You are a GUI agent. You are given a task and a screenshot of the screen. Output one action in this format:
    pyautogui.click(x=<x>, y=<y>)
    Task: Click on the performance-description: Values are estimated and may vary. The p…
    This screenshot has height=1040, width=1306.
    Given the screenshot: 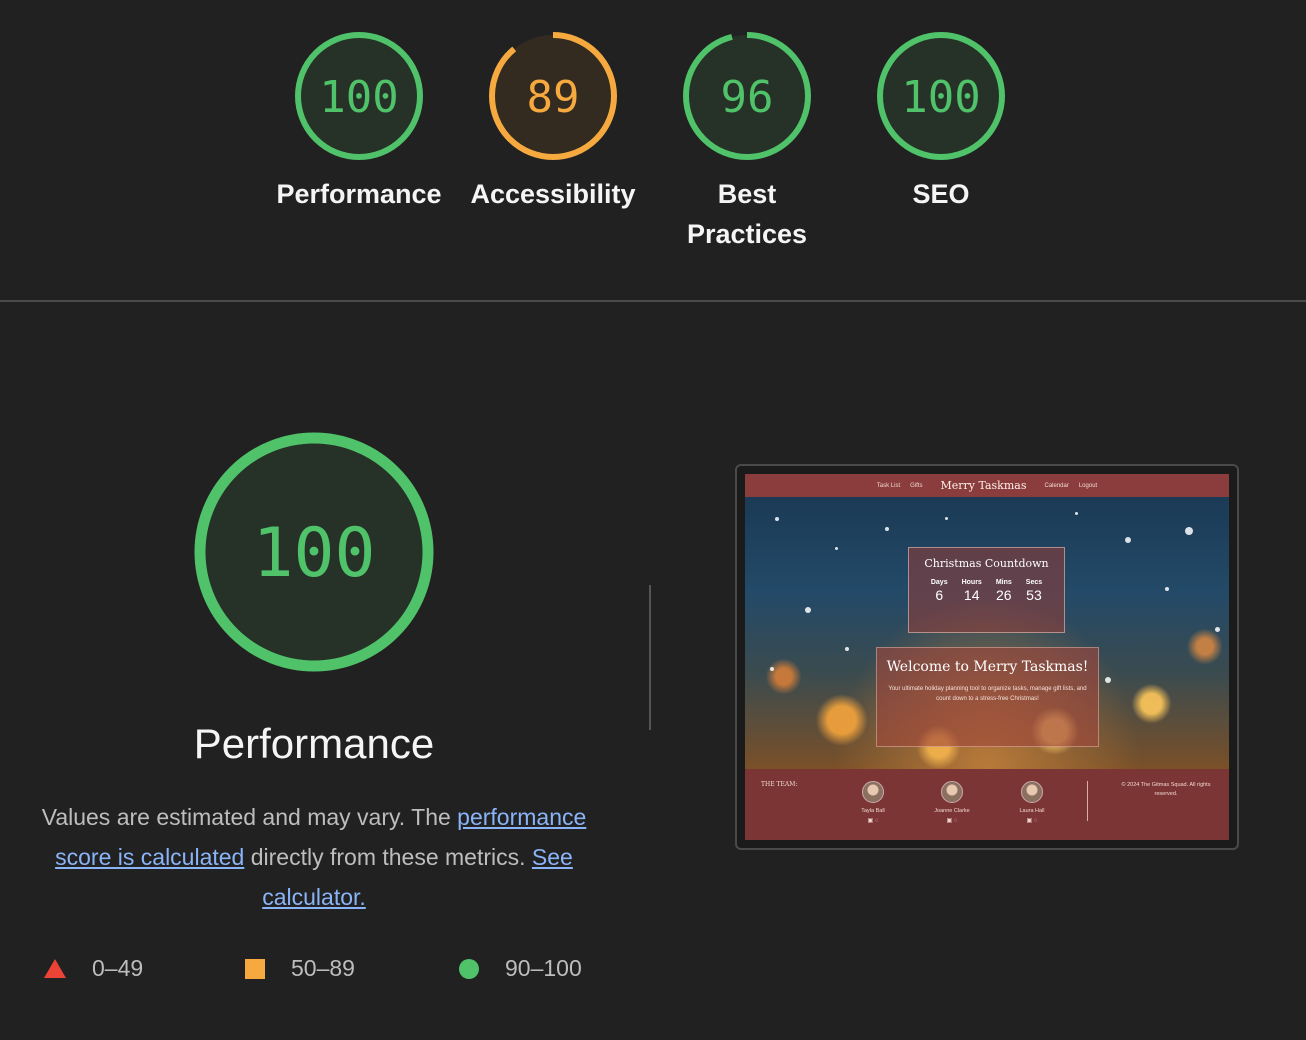 What is the action you would take?
    pyautogui.click(x=314, y=857)
    